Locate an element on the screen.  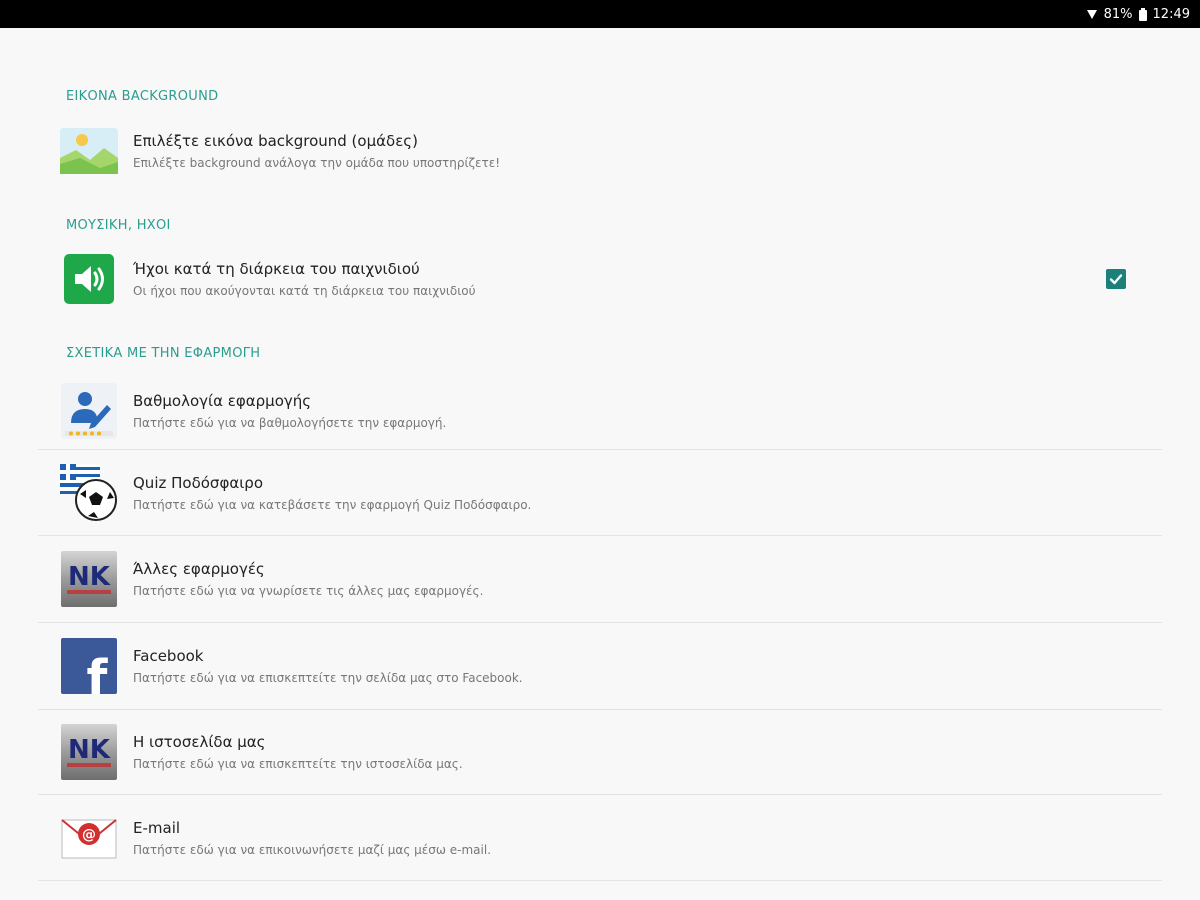
status-bar: 81% 12:49 is located at coordinates (600, 14).